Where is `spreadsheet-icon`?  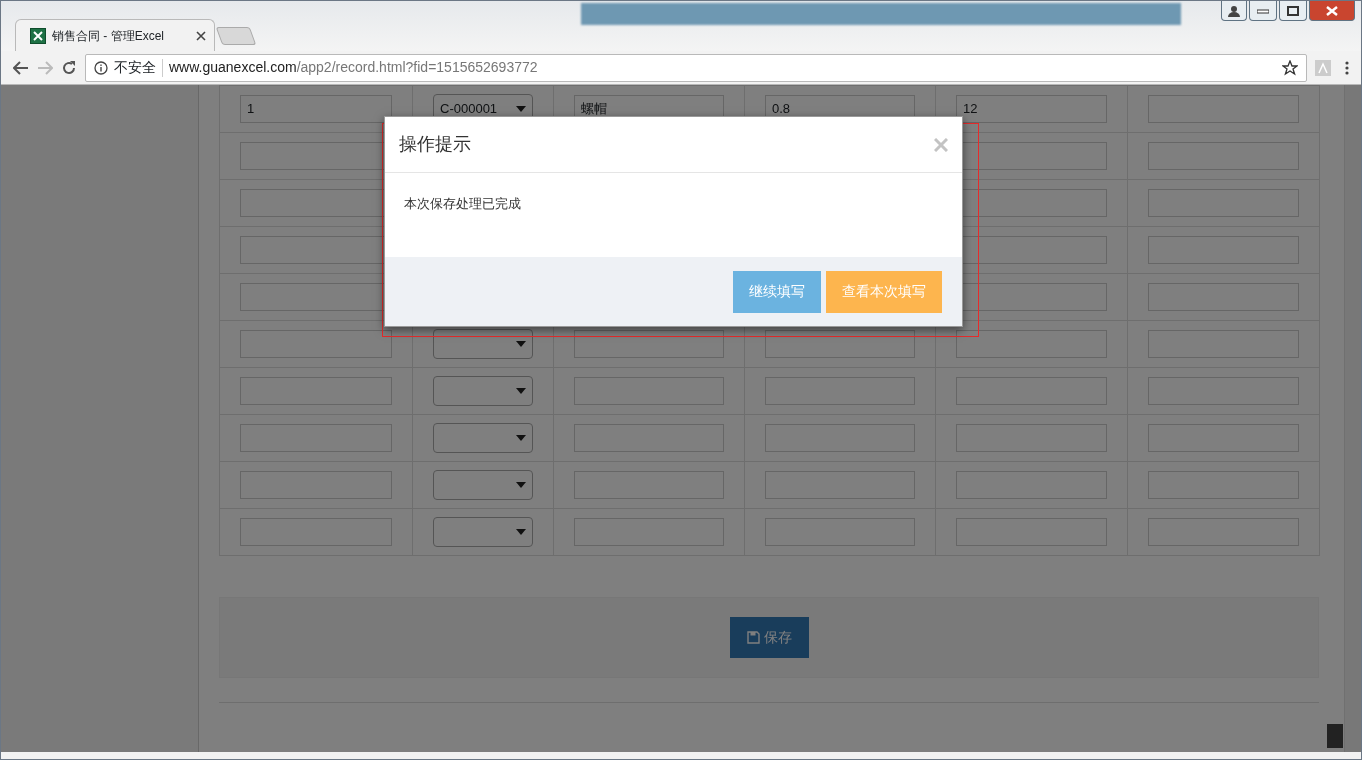 spreadsheet-icon is located at coordinates (38, 35).